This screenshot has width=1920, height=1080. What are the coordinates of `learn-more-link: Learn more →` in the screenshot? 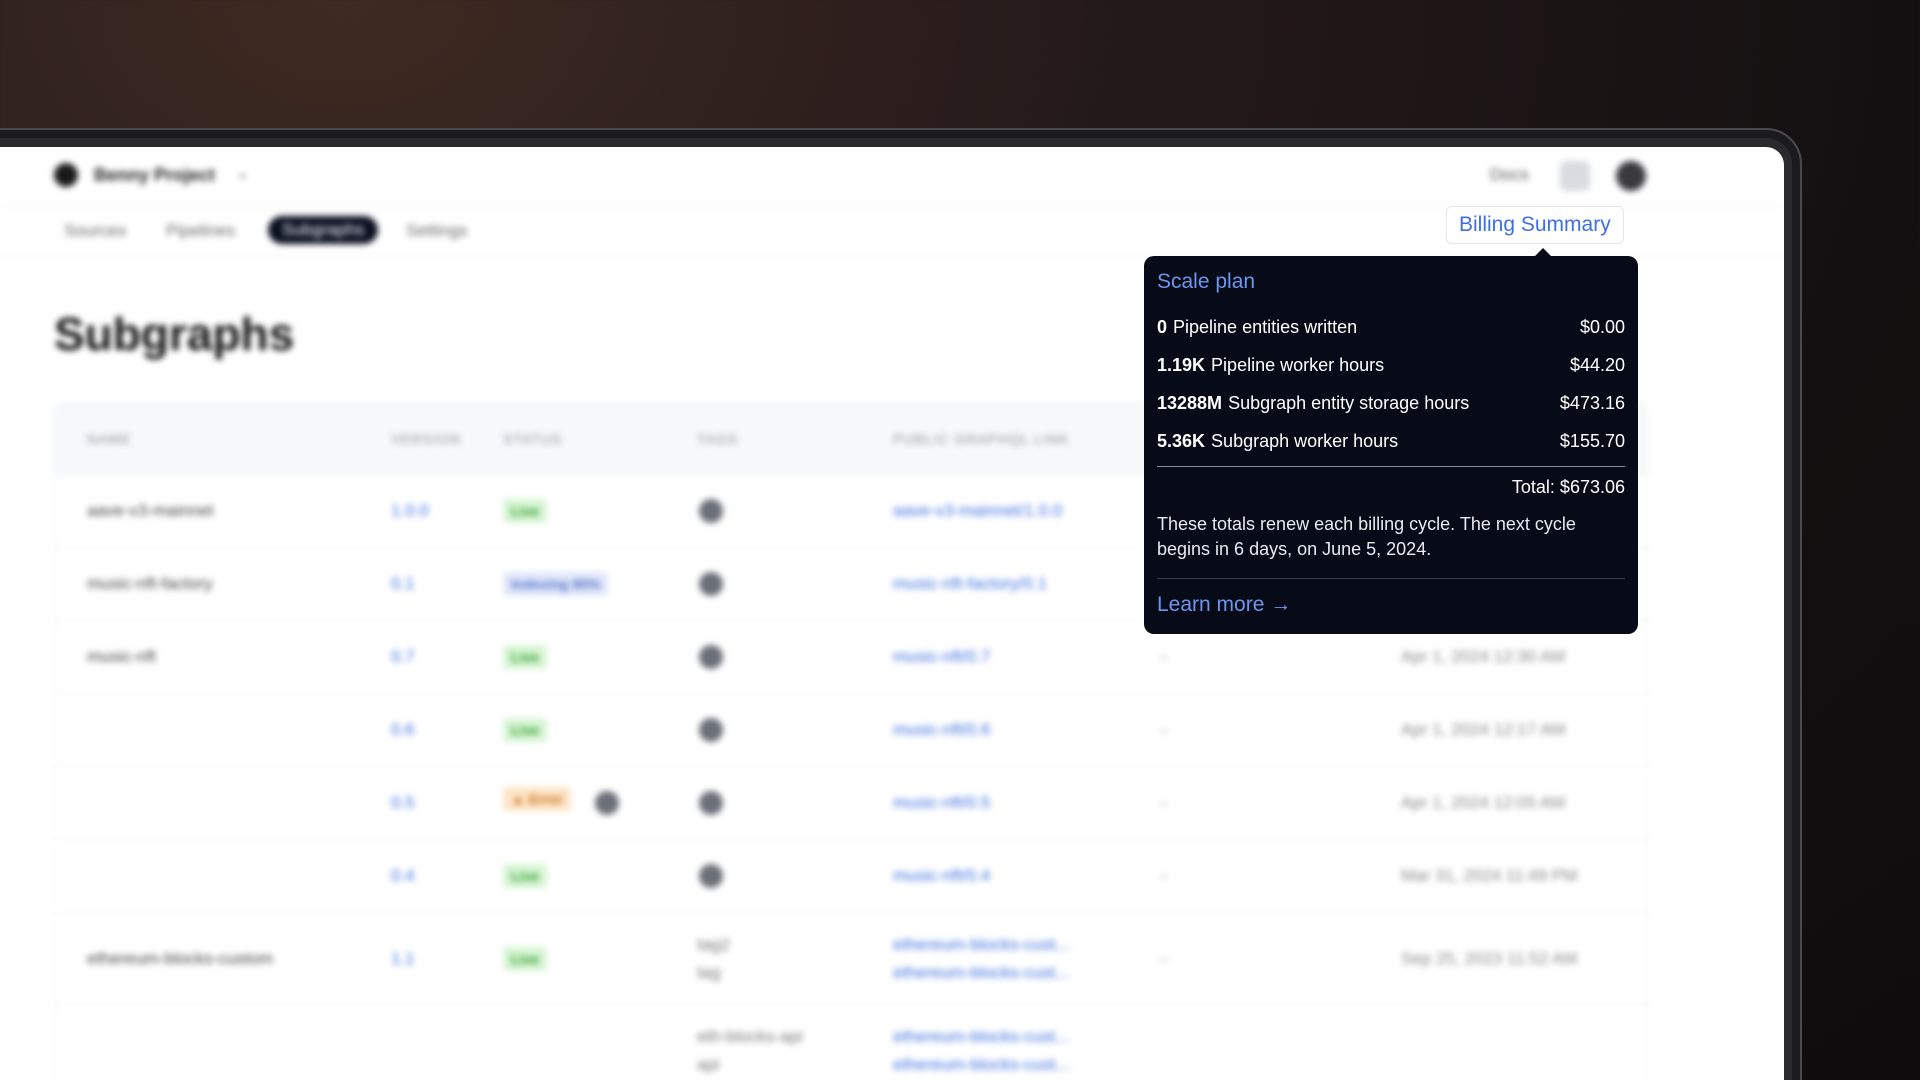 It's located at (1391, 605).